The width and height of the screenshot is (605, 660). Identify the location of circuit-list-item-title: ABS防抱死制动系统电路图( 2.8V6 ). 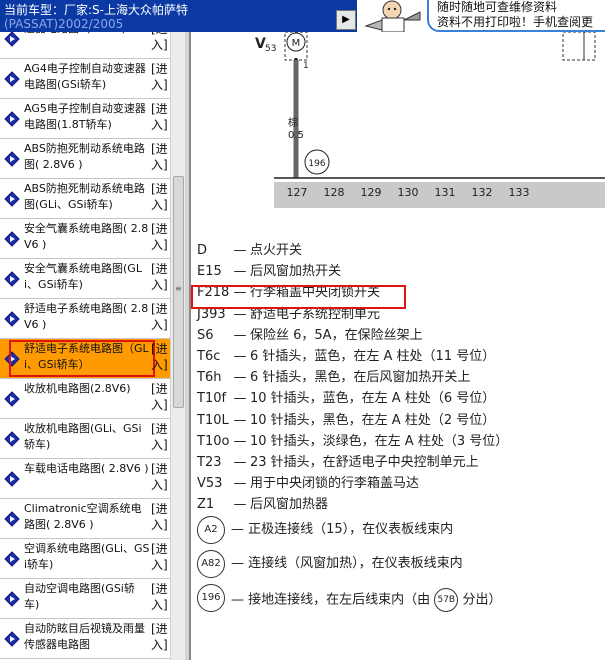
(84, 156).